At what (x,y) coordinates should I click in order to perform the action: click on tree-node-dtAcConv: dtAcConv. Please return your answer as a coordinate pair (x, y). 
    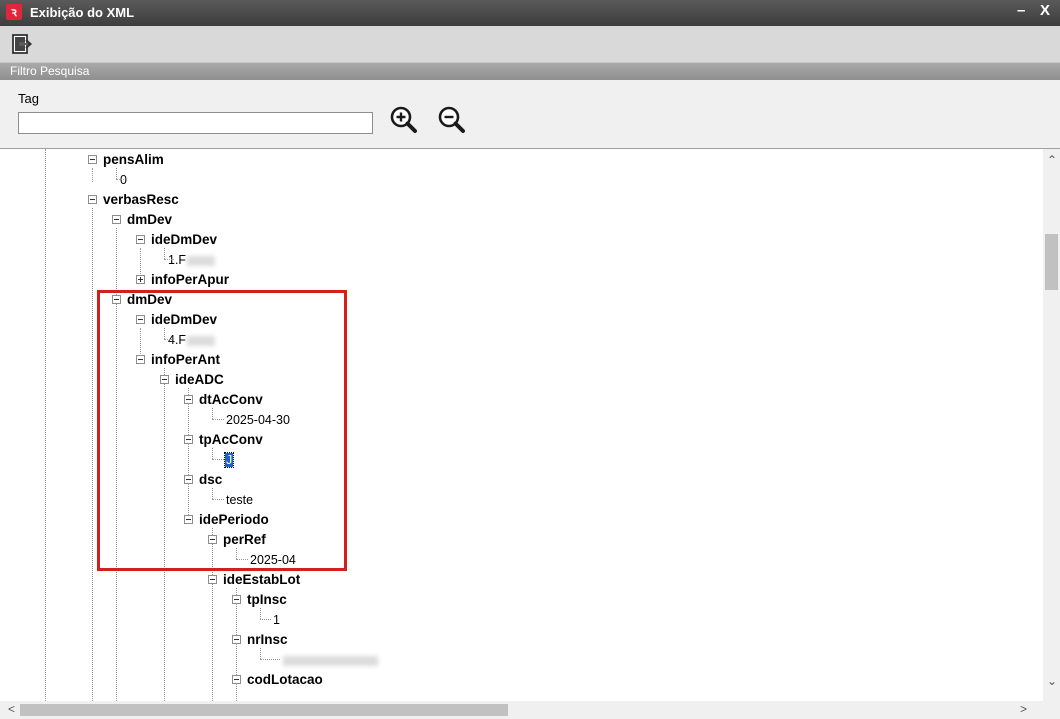
    Looking at the image, I should click on (223, 400).